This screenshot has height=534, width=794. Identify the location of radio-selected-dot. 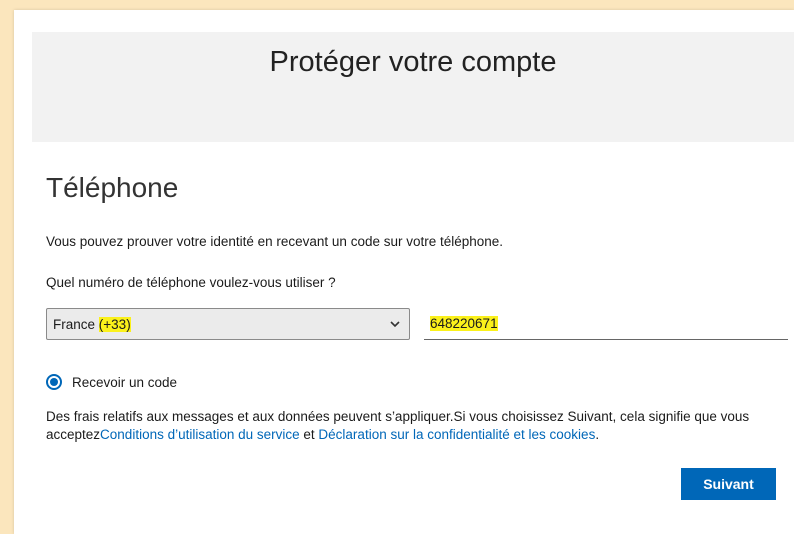
(54, 382).